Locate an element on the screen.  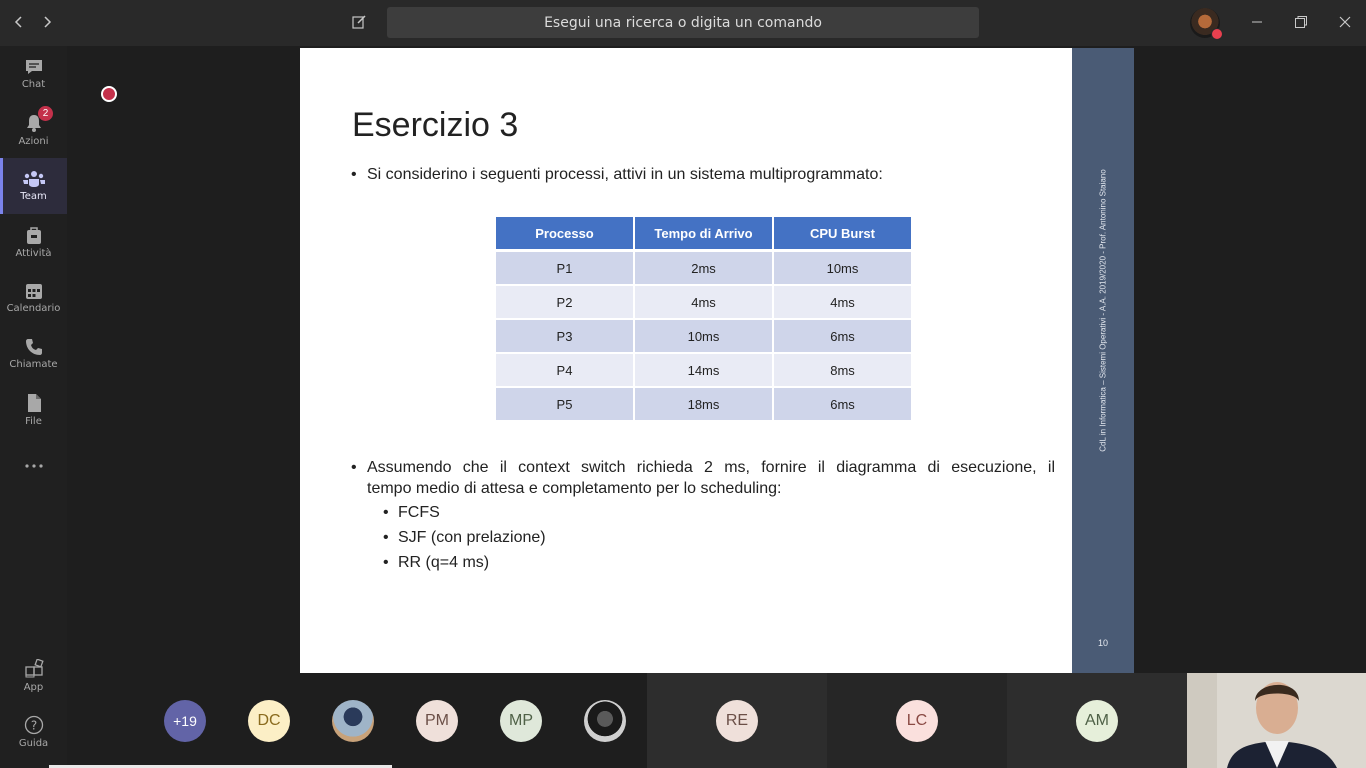
sidebar-item-app: App is located at coordinates (33, 676).